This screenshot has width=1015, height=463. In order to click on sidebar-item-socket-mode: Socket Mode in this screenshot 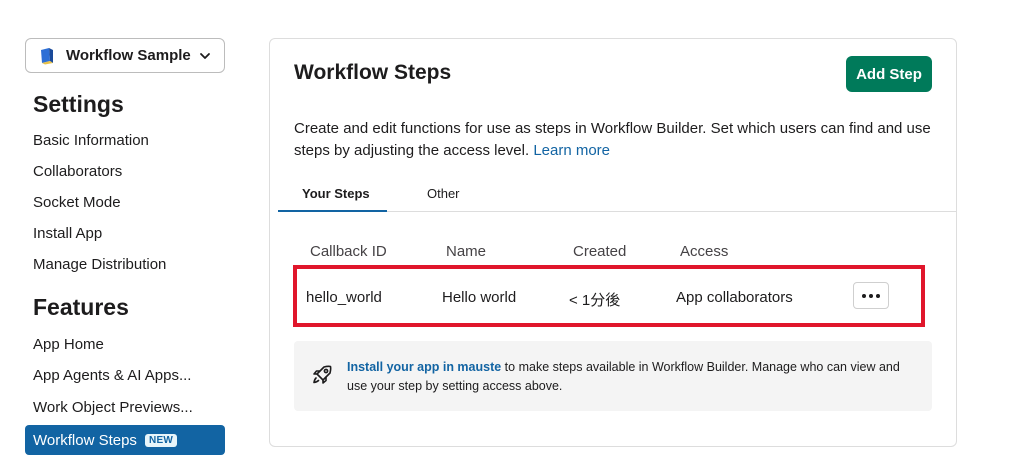, I will do `click(77, 202)`.